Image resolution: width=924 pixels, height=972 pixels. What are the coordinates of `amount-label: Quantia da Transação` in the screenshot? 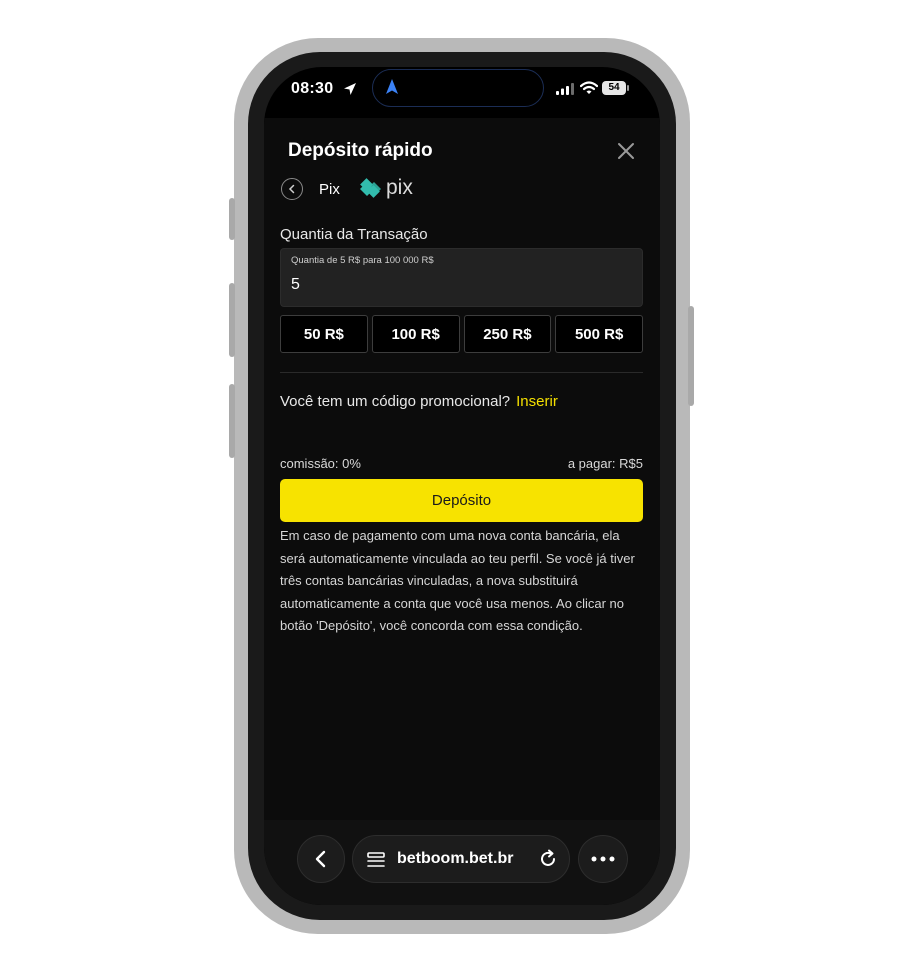 It's located at (354, 234).